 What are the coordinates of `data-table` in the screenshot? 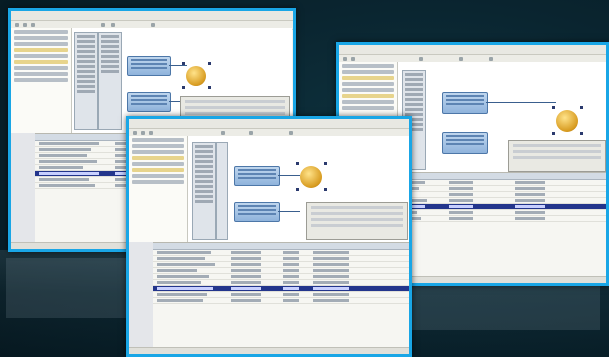 It's located at (281, 298).